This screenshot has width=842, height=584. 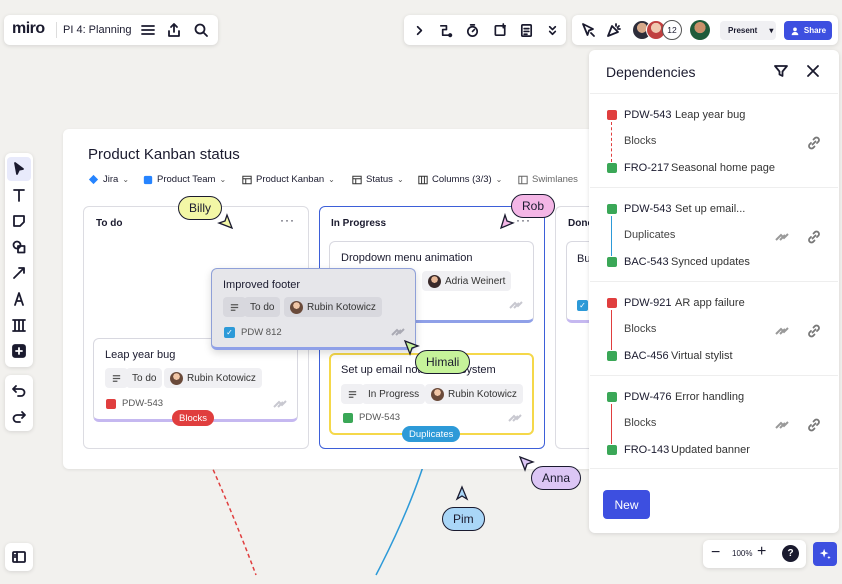 What do you see at coordinates (648, 397) in the screenshot?
I see `dep-from-id: PDW-476` at bounding box center [648, 397].